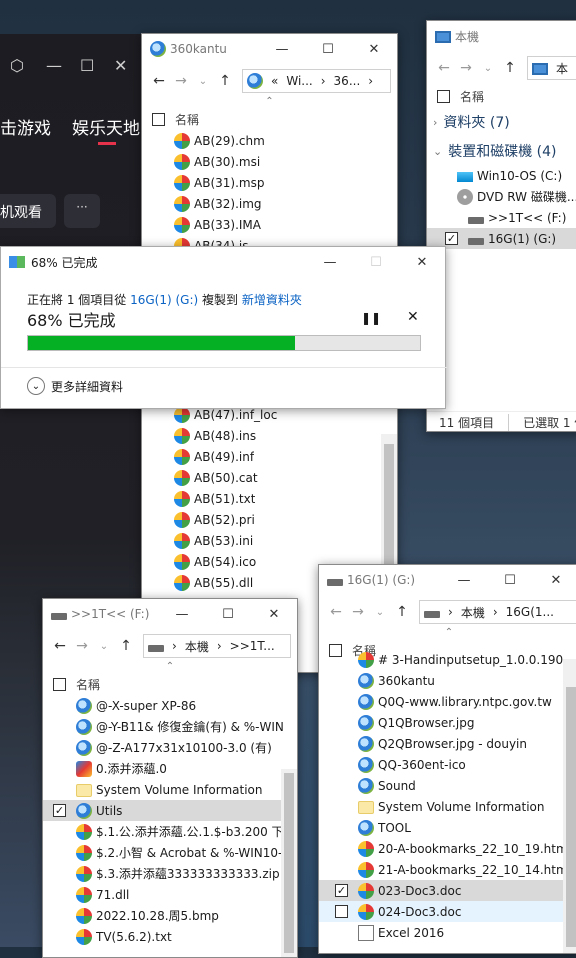 The image size is (576, 958). What do you see at coordinates (170, 873) in the screenshot?
I see `file-row: $.3.添并添蘊333333333333.zip` at bounding box center [170, 873].